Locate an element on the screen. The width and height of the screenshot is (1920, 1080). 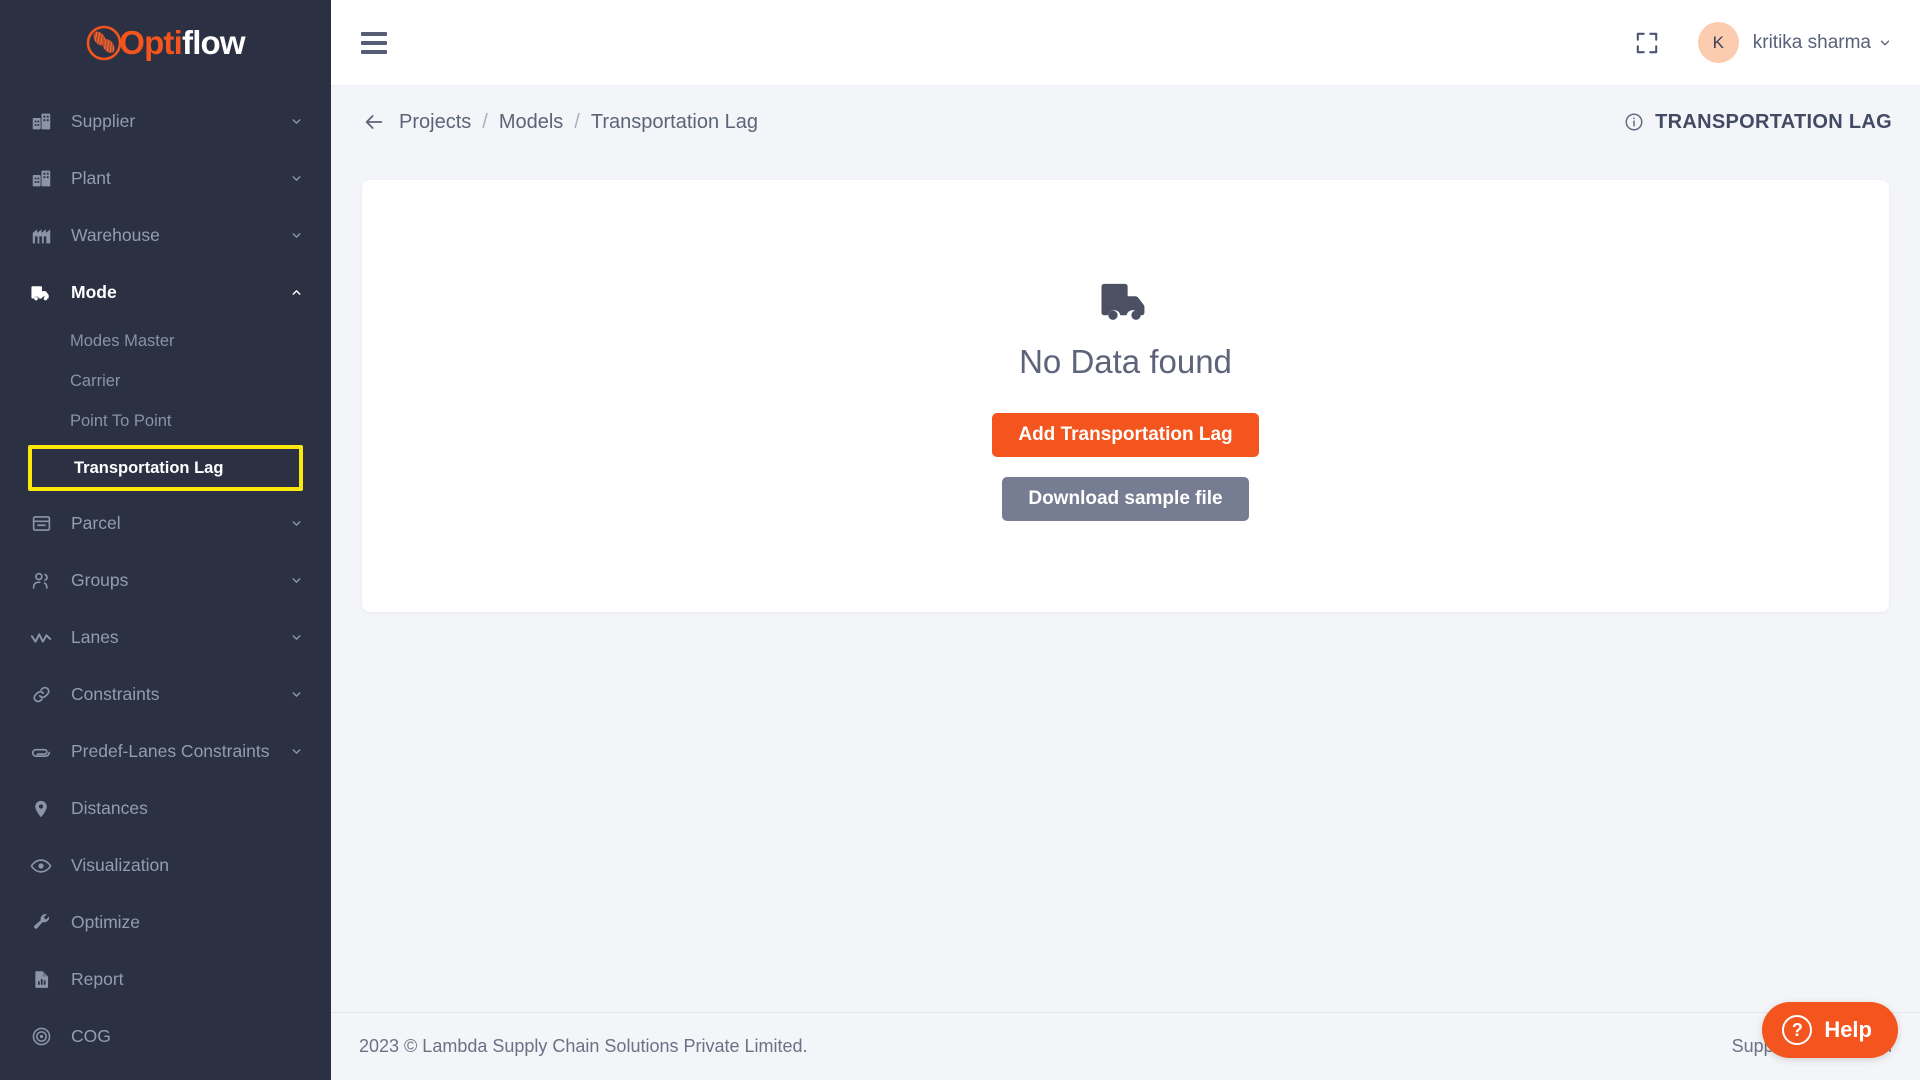
sidebar-item-label: COG is located at coordinates (91, 1036).